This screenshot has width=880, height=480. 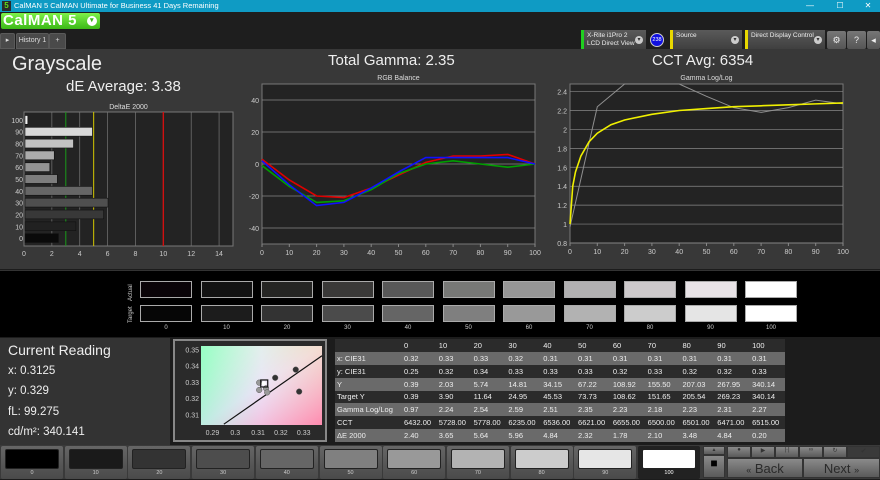 I want to click on reading-x: x: 0.3125, so click(x=32, y=371).